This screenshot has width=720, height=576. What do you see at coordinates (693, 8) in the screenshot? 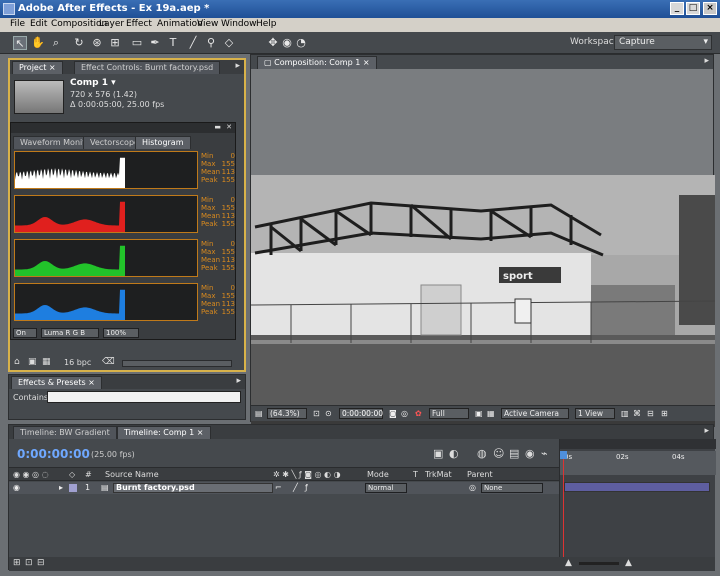
I see `maximize-button: □` at bounding box center [693, 8].